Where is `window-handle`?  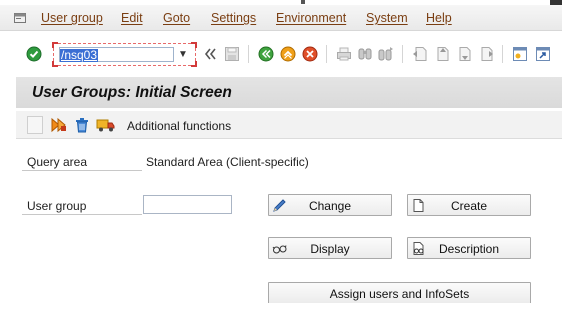 window-handle is located at coordinates (303, 2).